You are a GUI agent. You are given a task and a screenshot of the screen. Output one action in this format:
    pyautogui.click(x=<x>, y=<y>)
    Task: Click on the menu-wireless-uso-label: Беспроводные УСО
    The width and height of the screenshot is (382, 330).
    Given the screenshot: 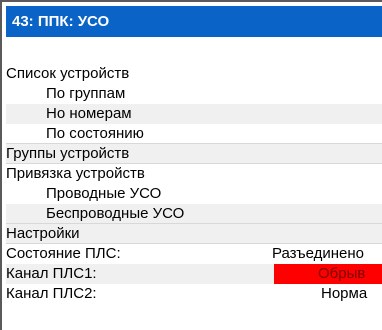 What is the action you would take?
    pyautogui.click(x=115, y=213)
    